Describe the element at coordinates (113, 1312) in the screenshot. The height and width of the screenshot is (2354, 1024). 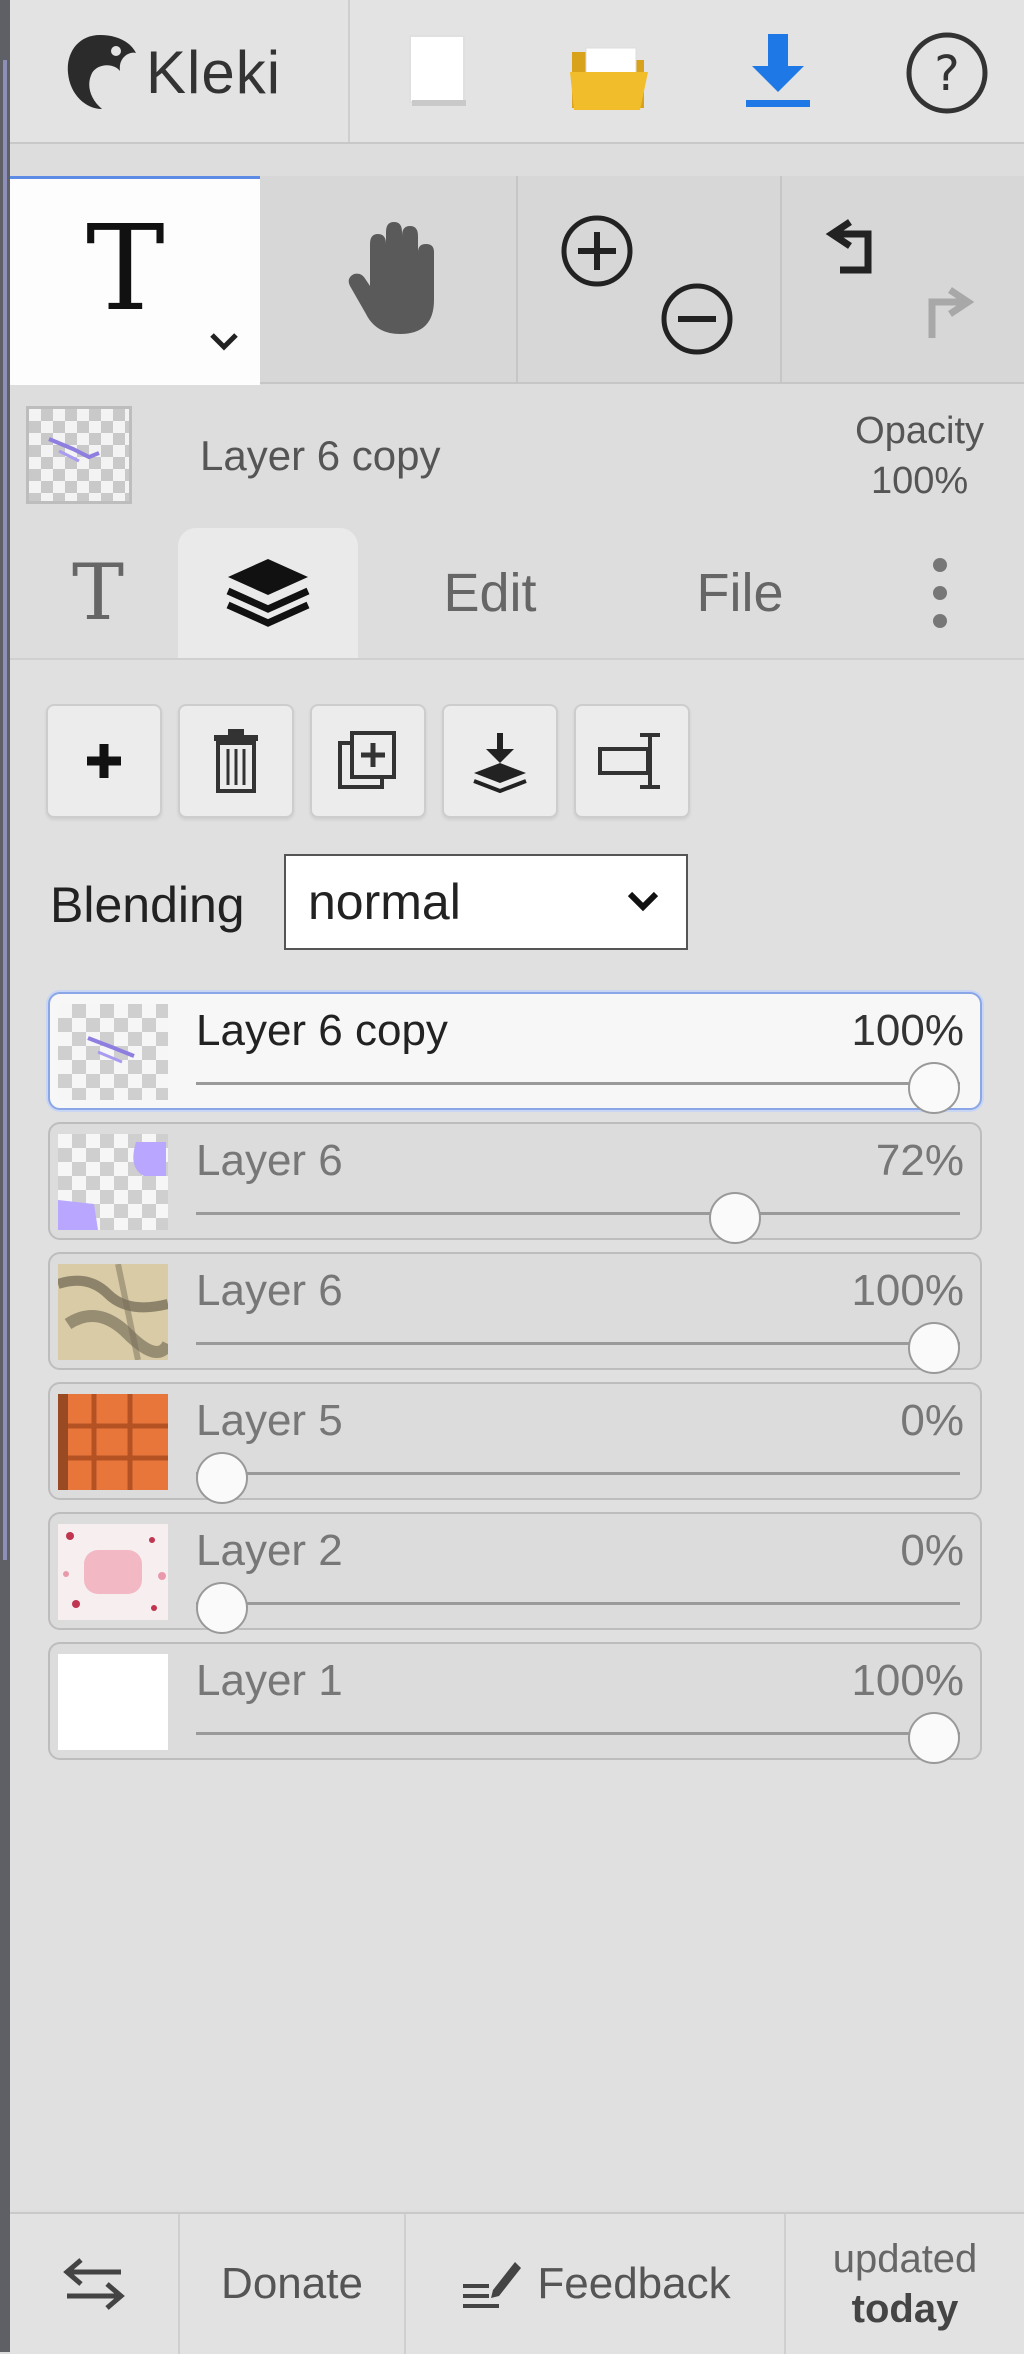
I see `thumbnail-shadows` at that location.